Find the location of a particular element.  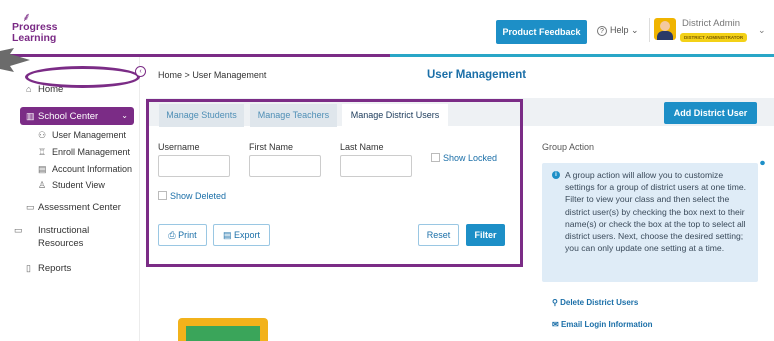

sidebar-main-label: Reports is located at coordinates (55, 268).